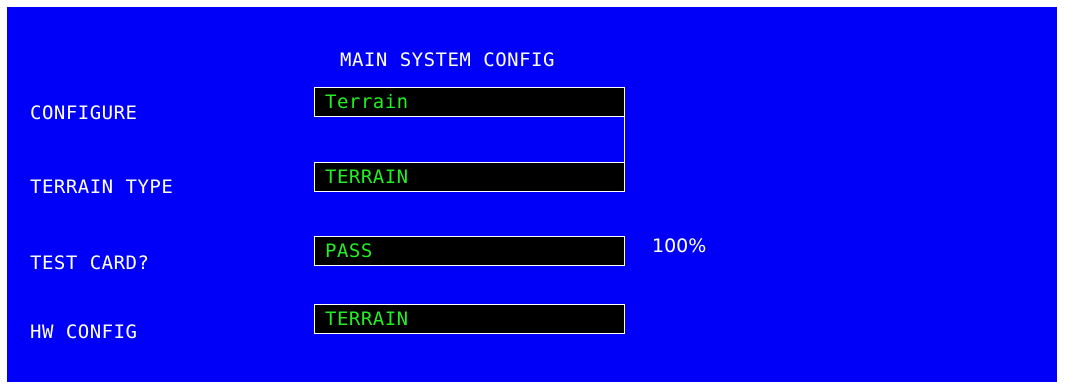  What do you see at coordinates (469, 177) in the screenshot?
I see `terrain-type-field: TERRAIN` at bounding box center [469, 177].